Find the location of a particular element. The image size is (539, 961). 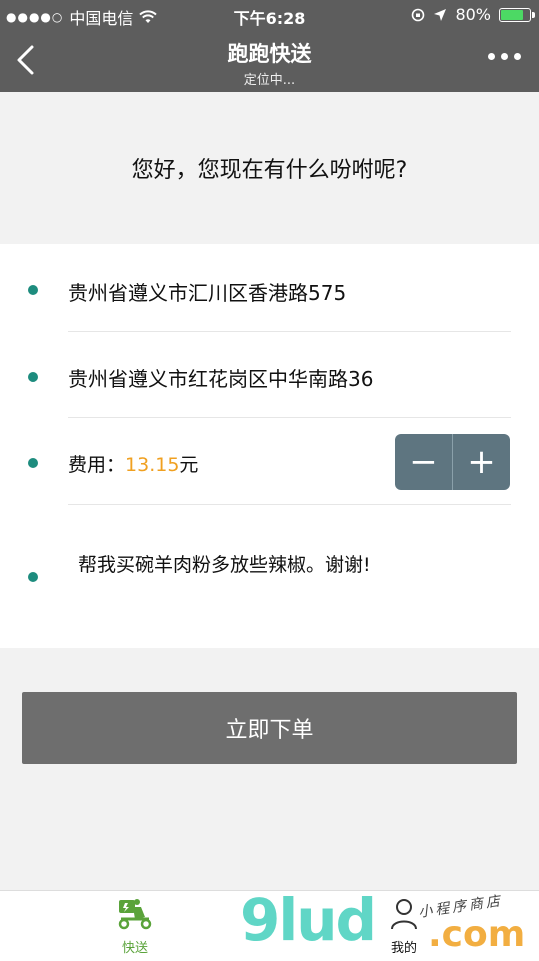

fee-label: 费用： is located at coordinates (97, 465).